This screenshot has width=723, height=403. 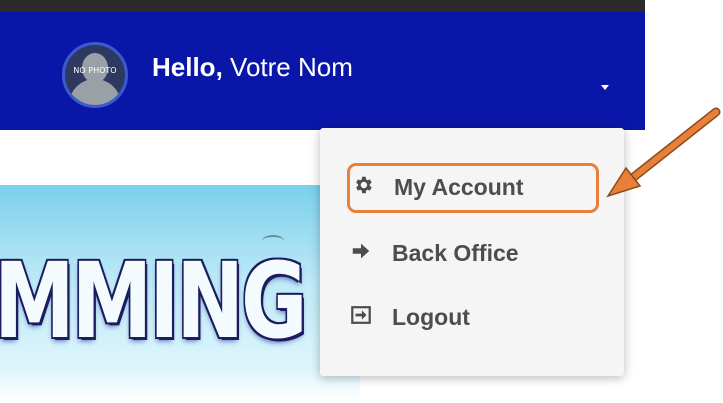 What do you see at coordinates (291, 67) in the screenshot?
I see `greeting-user-name: Votre Nom` at bounding box center [291, 67].